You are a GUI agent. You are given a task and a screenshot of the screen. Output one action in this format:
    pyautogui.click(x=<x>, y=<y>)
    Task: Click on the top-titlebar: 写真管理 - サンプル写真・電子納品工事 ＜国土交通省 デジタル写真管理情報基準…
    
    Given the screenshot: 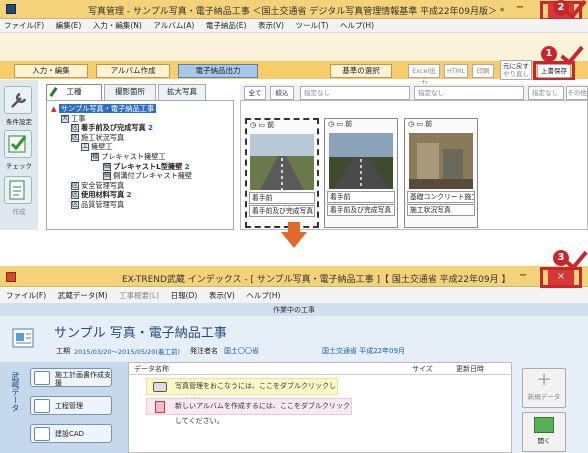 What is the action you would take?
    pyautogui.click(x=294, y=9)
    